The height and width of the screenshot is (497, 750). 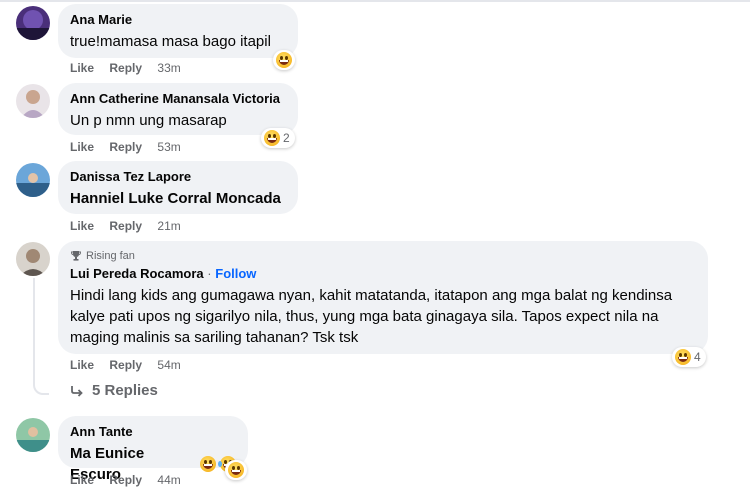 I want to click on reply-arrow-icon, so click(x=77, y=391).